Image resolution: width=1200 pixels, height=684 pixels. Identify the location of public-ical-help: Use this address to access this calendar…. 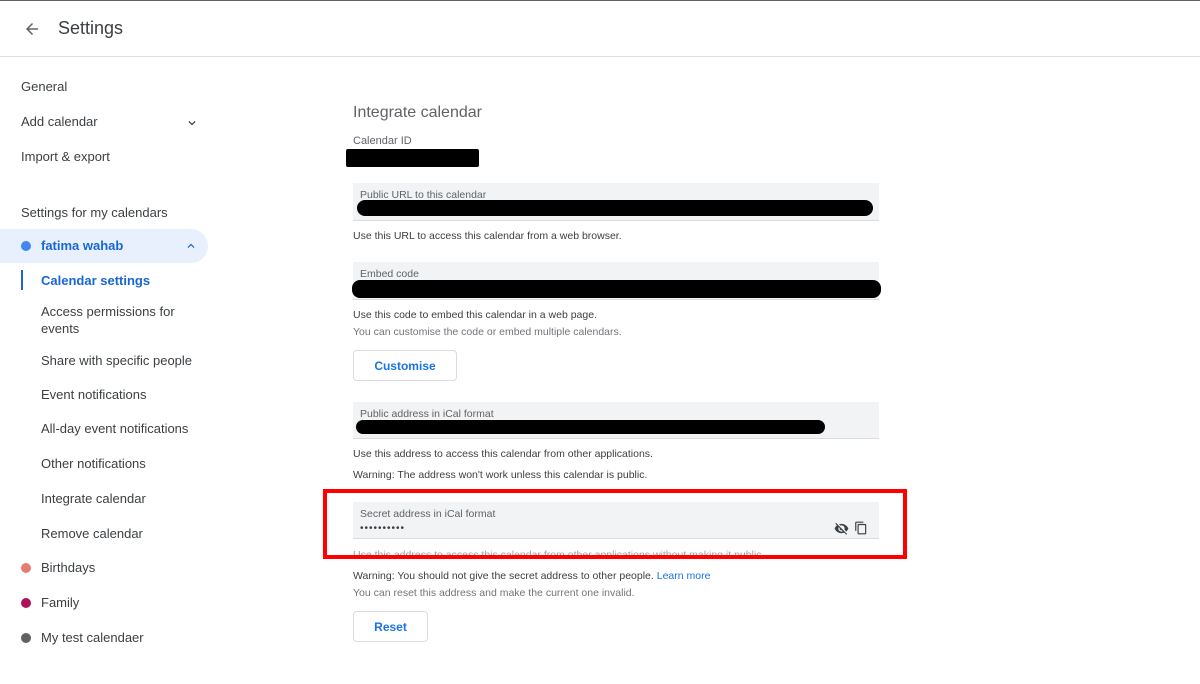
(503, 454).